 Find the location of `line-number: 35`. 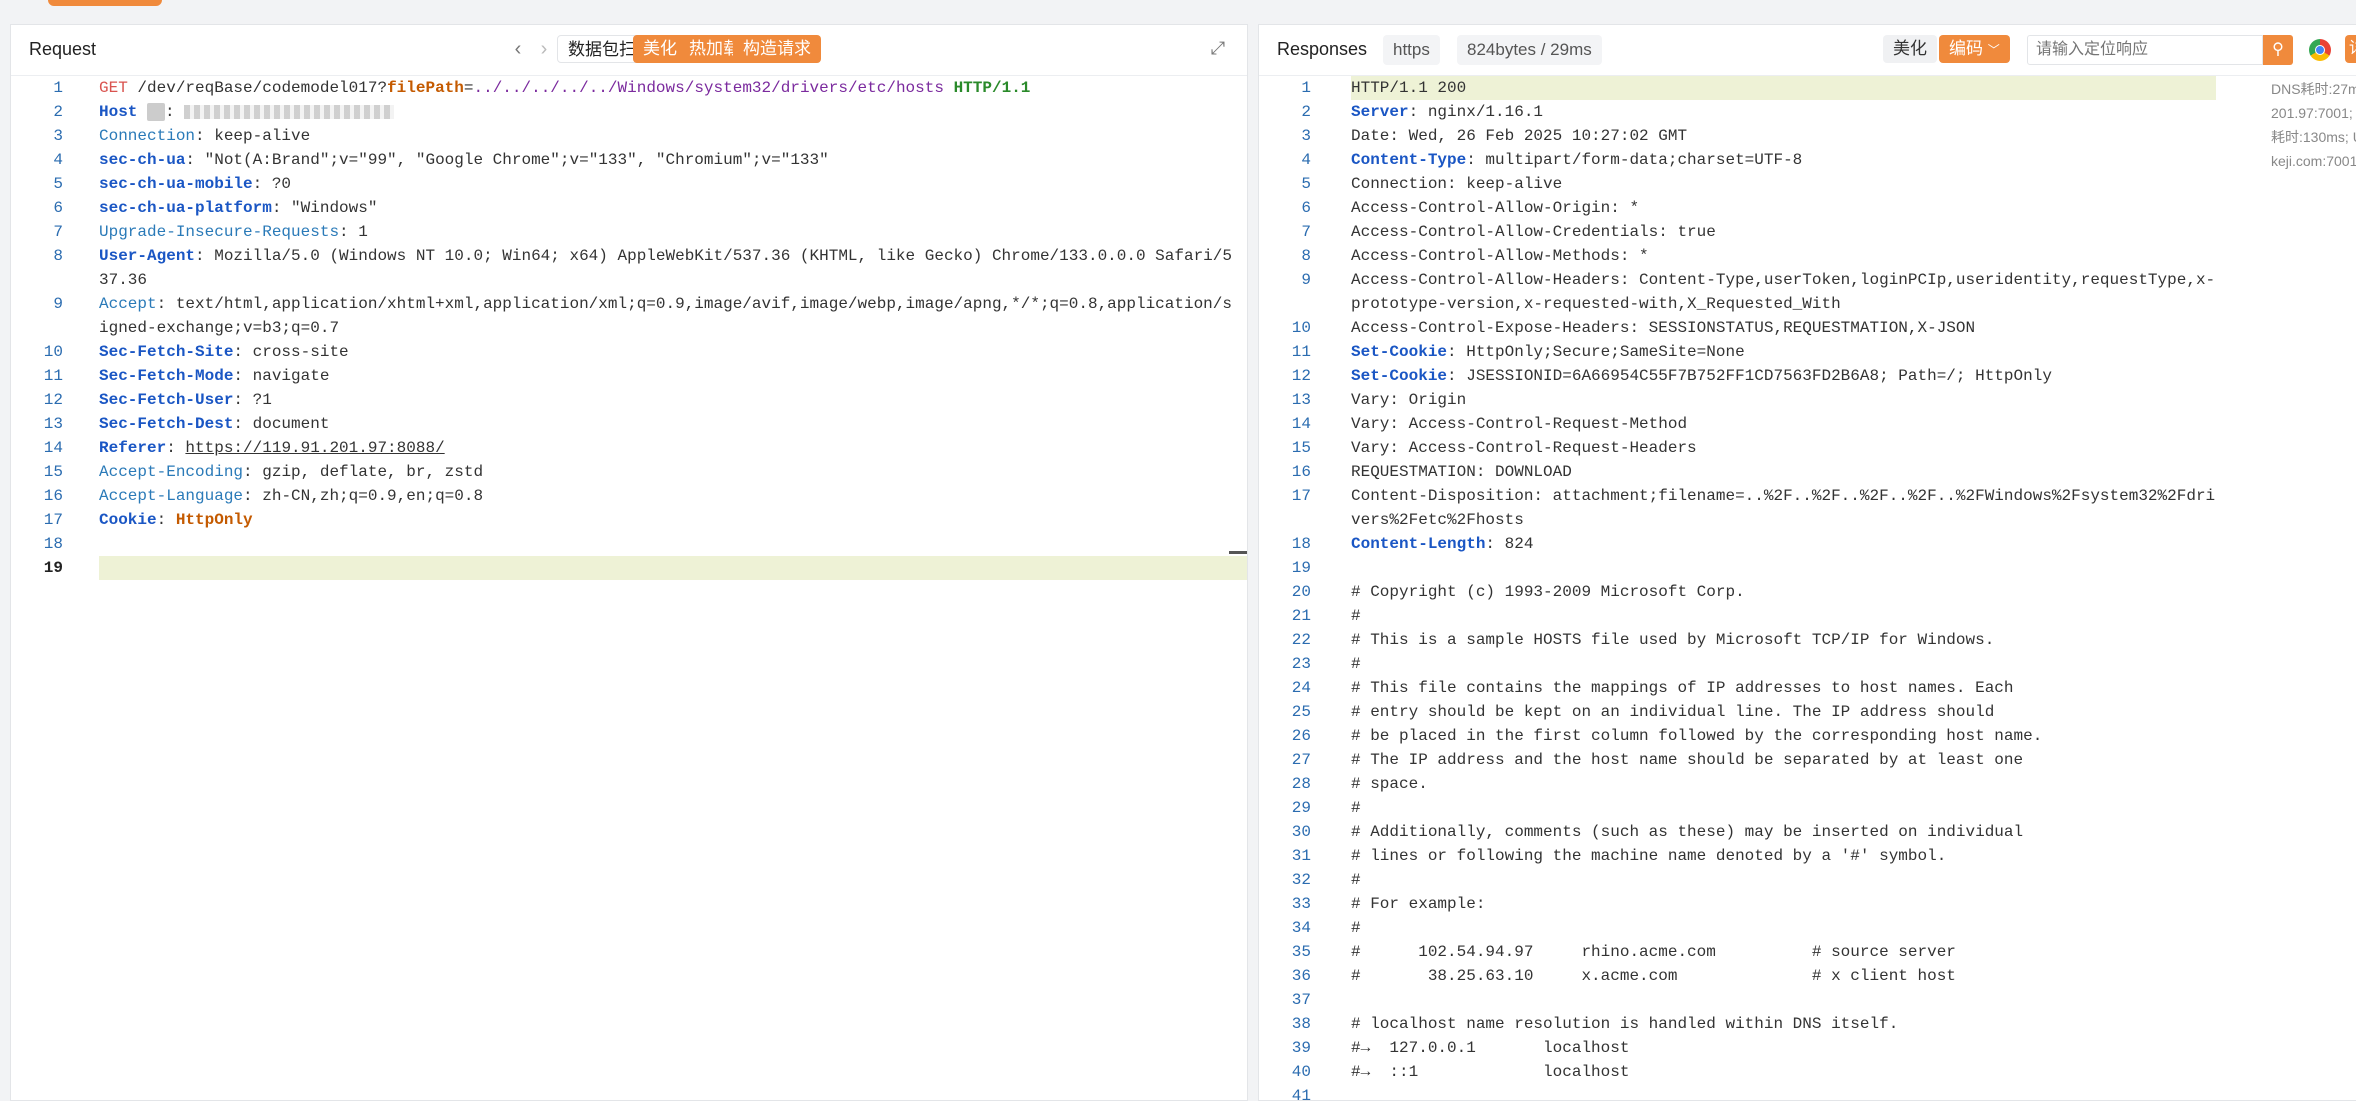

line-number: 35 is located at coordinates (1301, 952).